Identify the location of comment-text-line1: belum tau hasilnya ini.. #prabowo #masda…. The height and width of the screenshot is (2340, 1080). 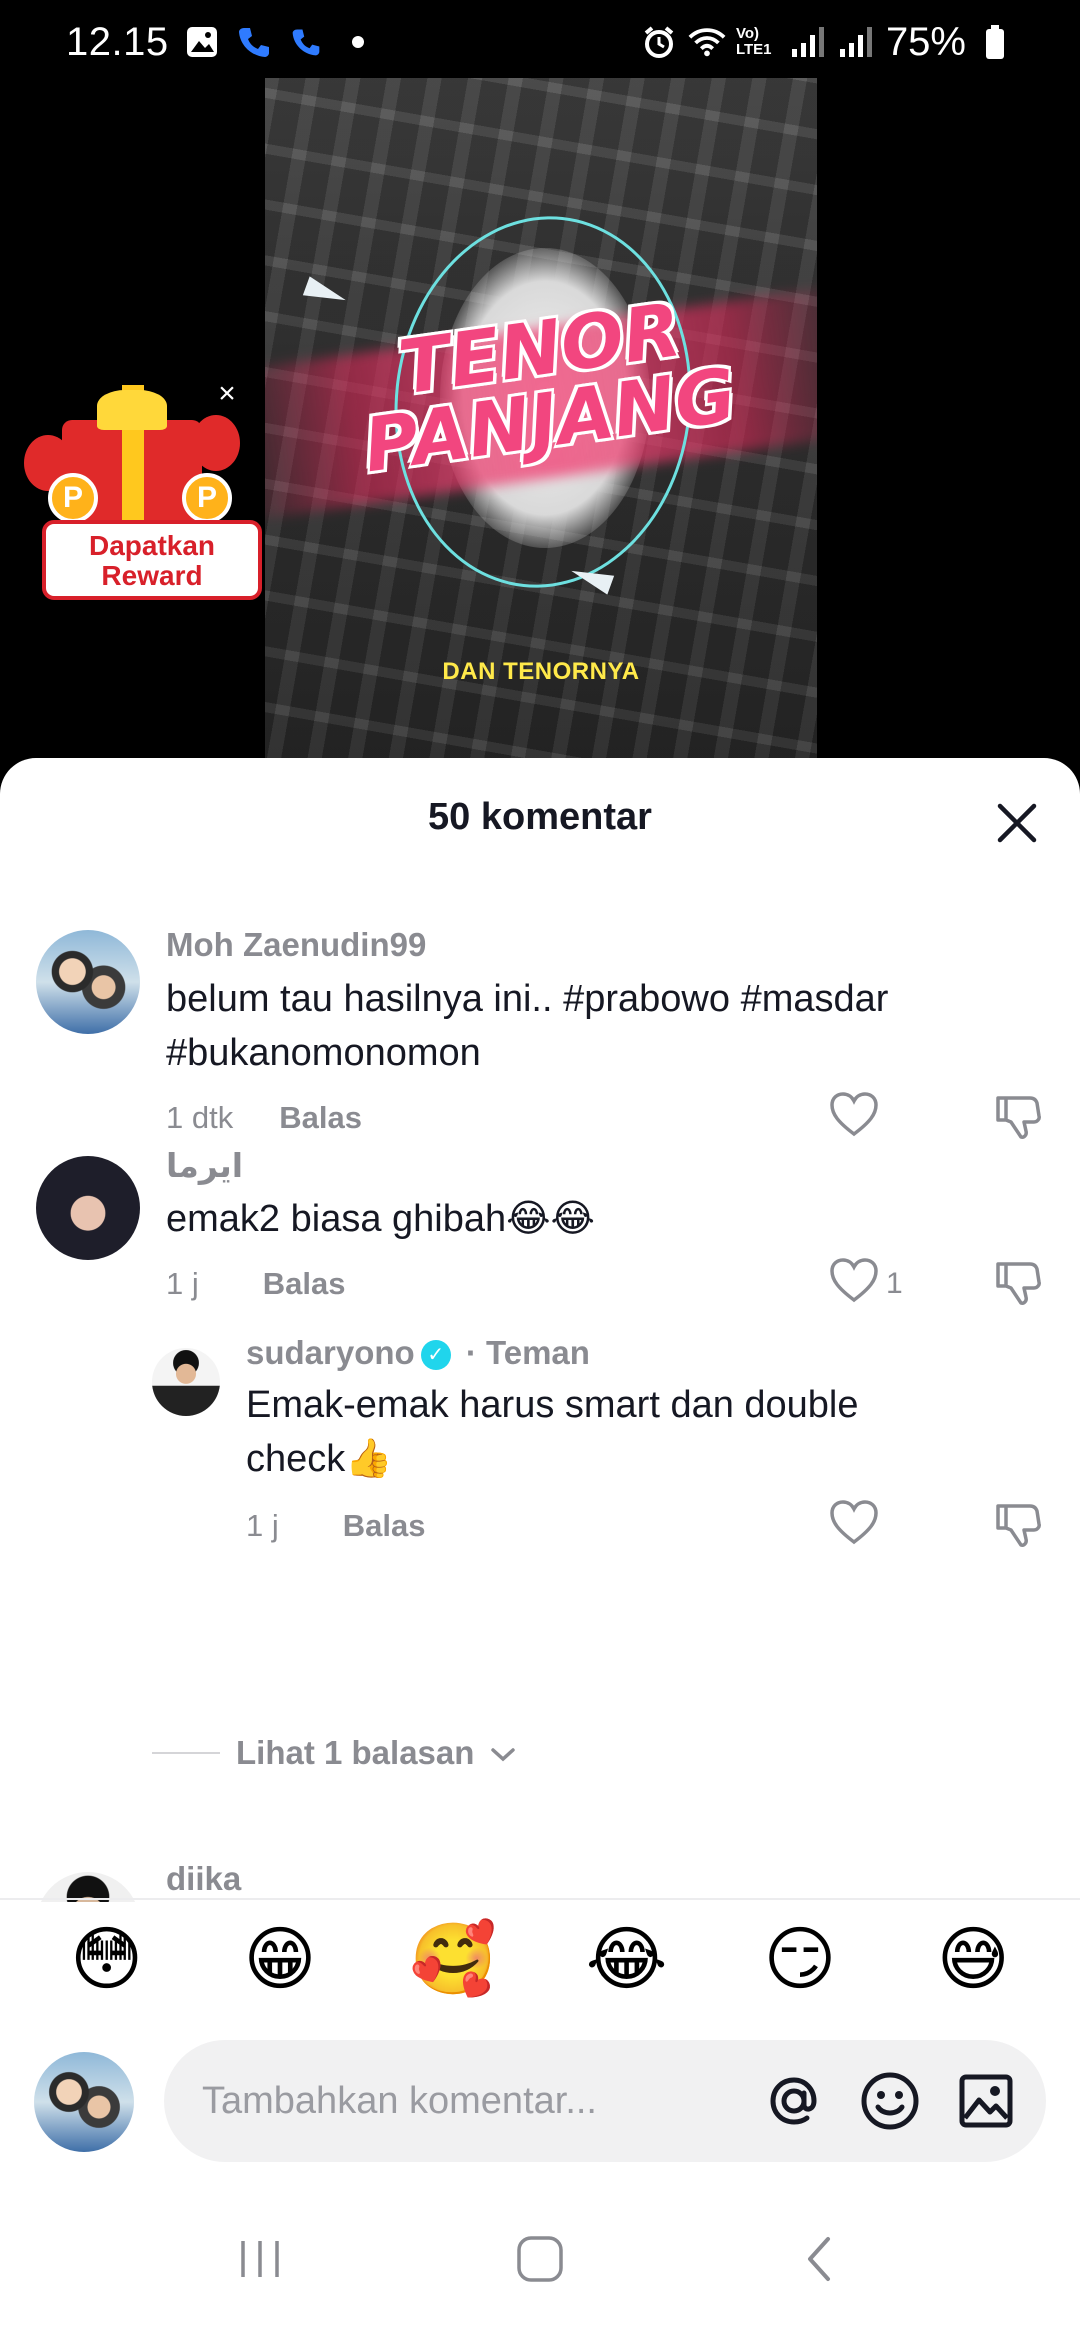
(527, 999).